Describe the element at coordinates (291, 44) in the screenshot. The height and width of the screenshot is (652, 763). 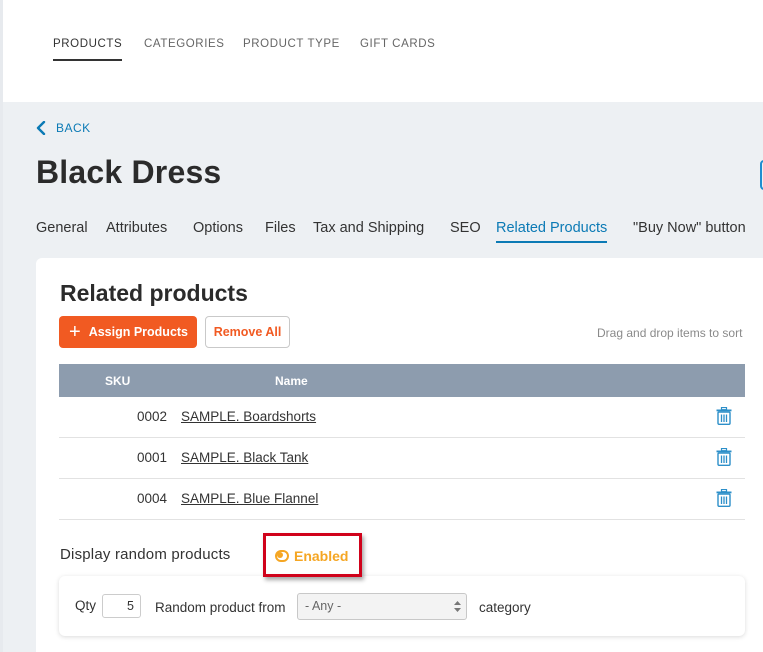
I see `top-tab-product-type: PRODUCT TYPE` at that location.